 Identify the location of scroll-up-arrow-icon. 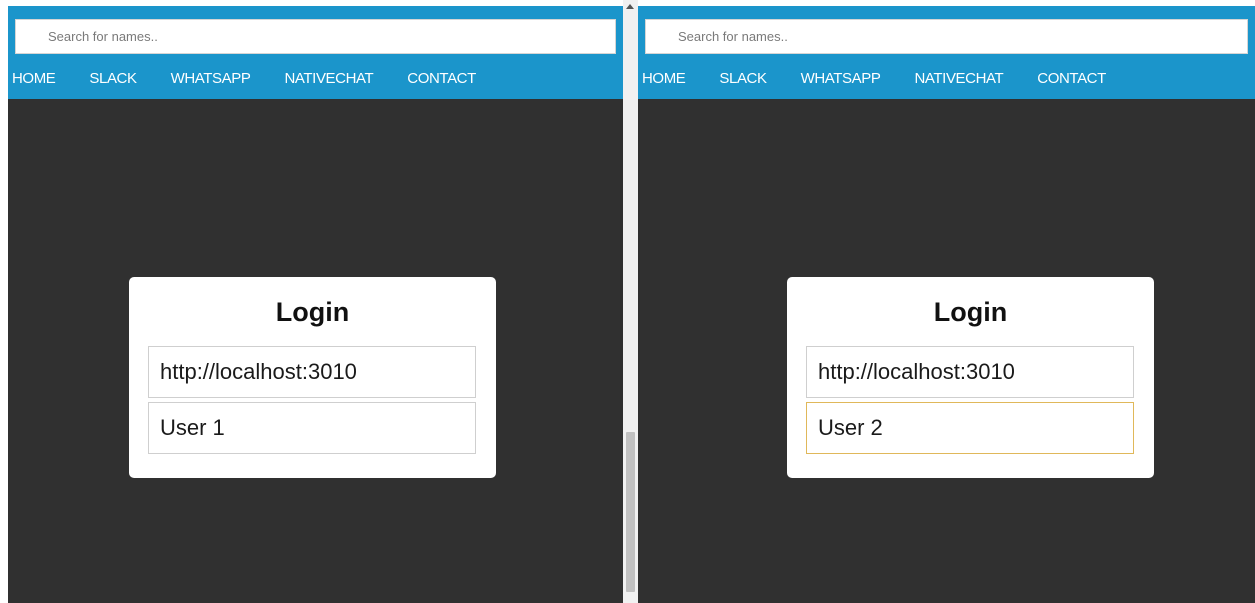
(630, 6).